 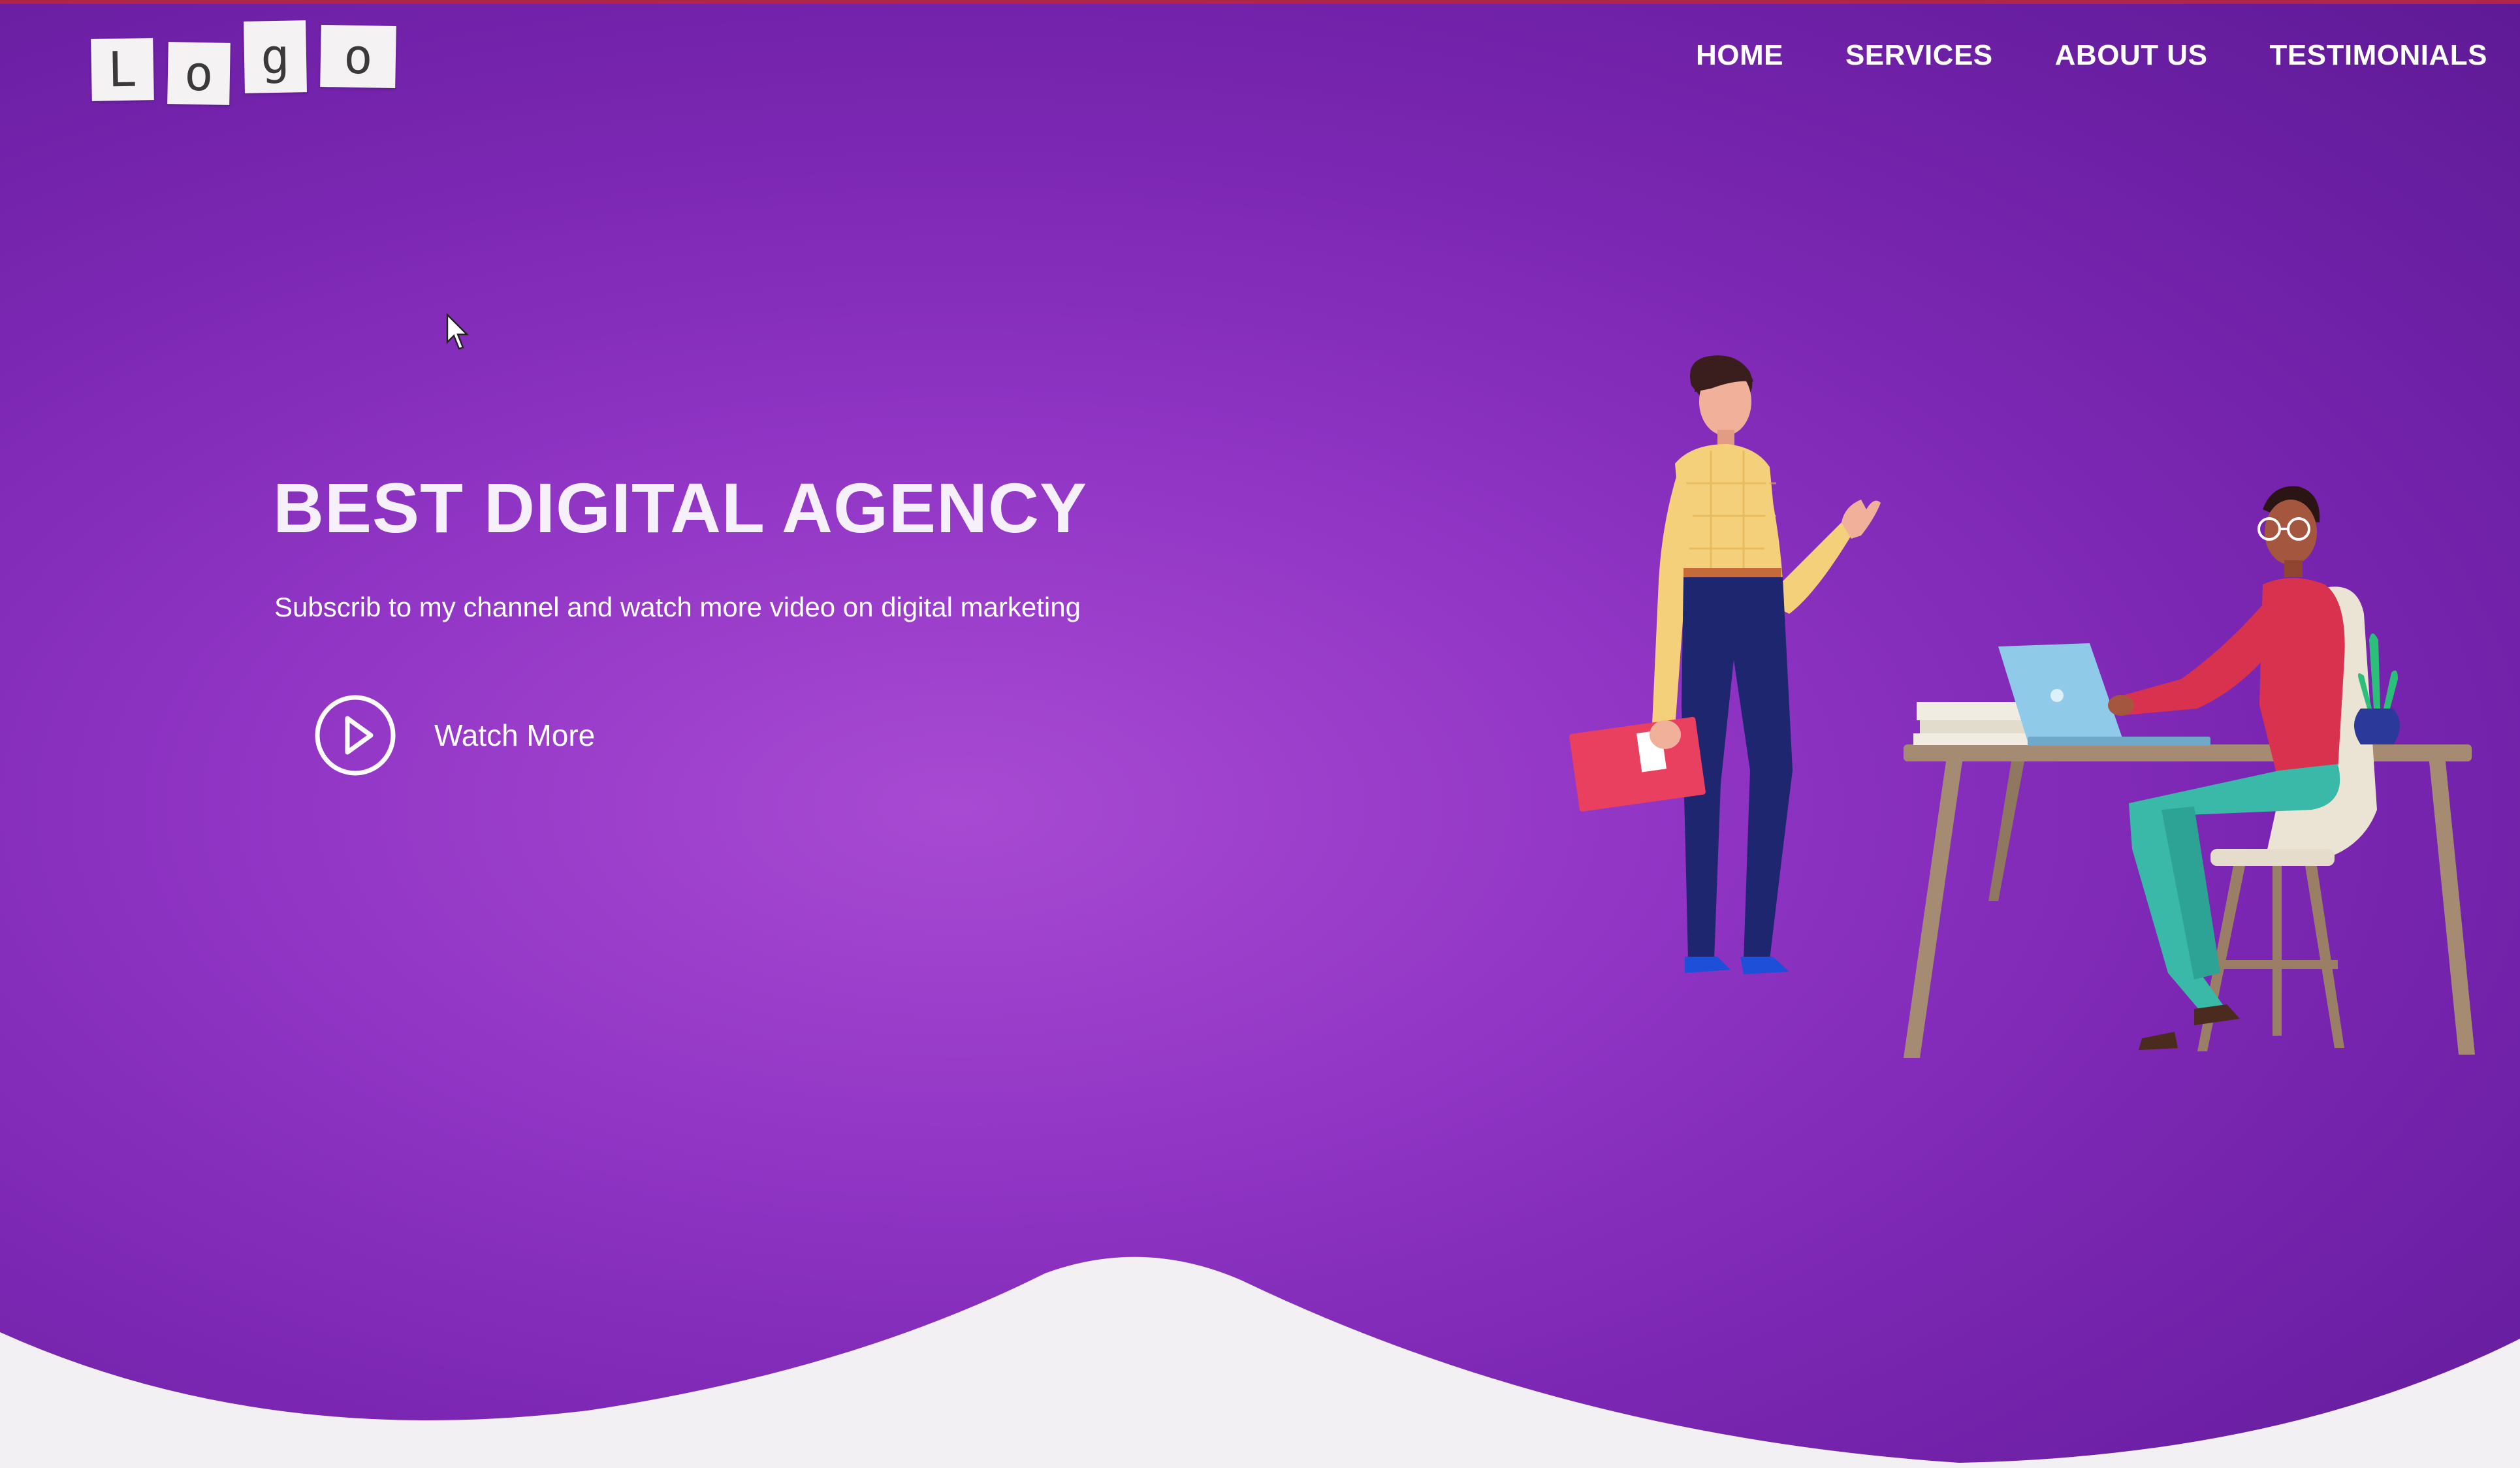 I want to click on logo-tile: L, so click(x=123, y=69).